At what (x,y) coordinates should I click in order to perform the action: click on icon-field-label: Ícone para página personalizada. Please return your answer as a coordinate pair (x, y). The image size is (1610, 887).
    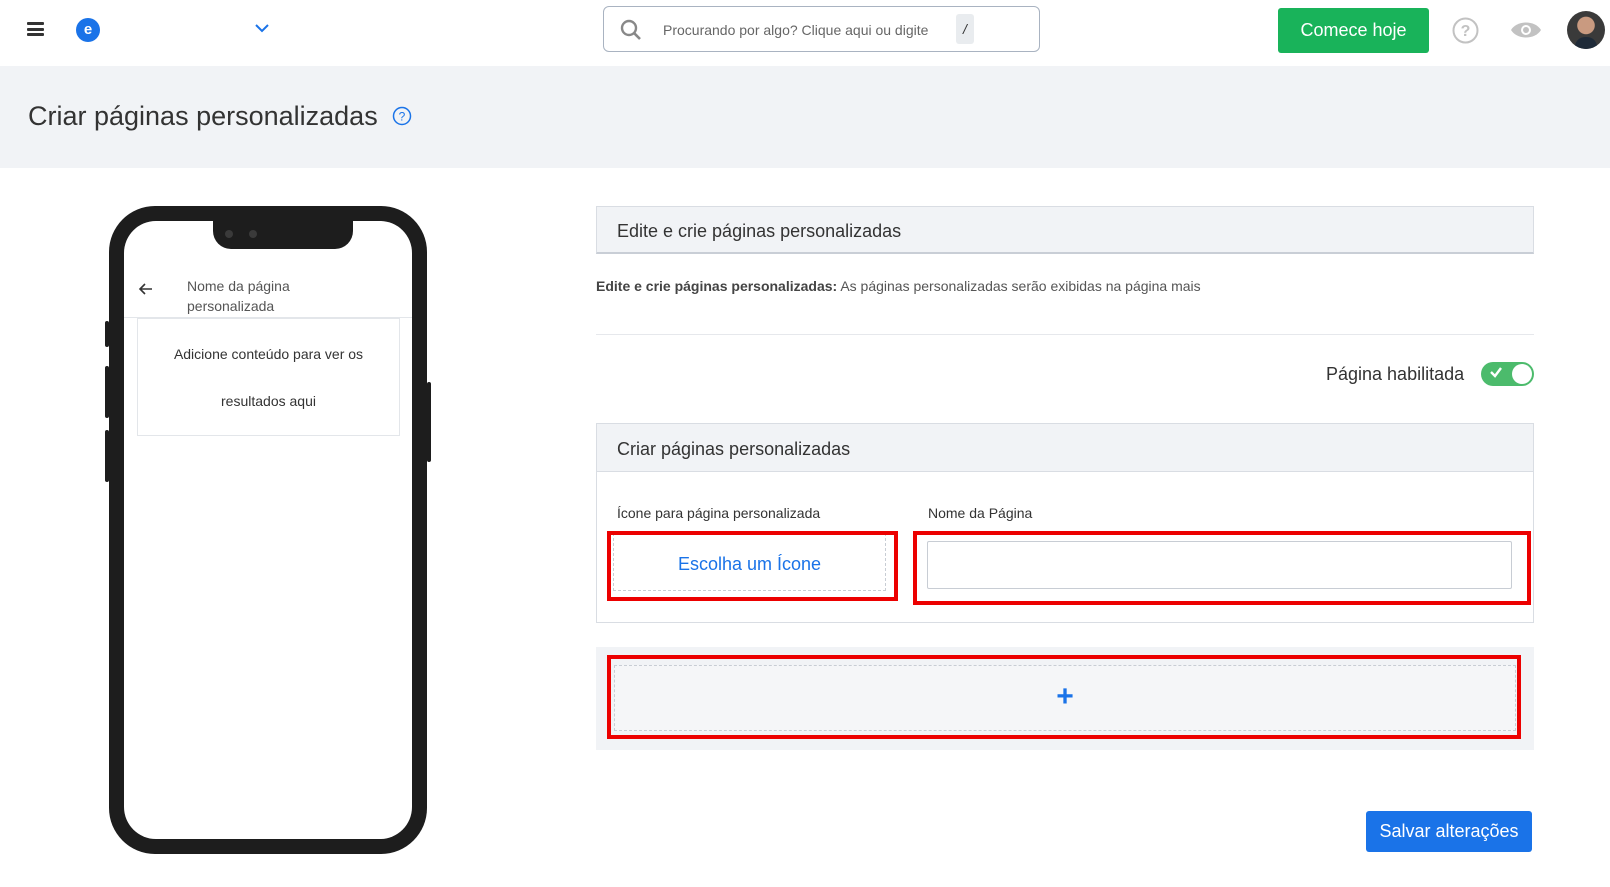
    Looking at the image, I should click on (719, 513).